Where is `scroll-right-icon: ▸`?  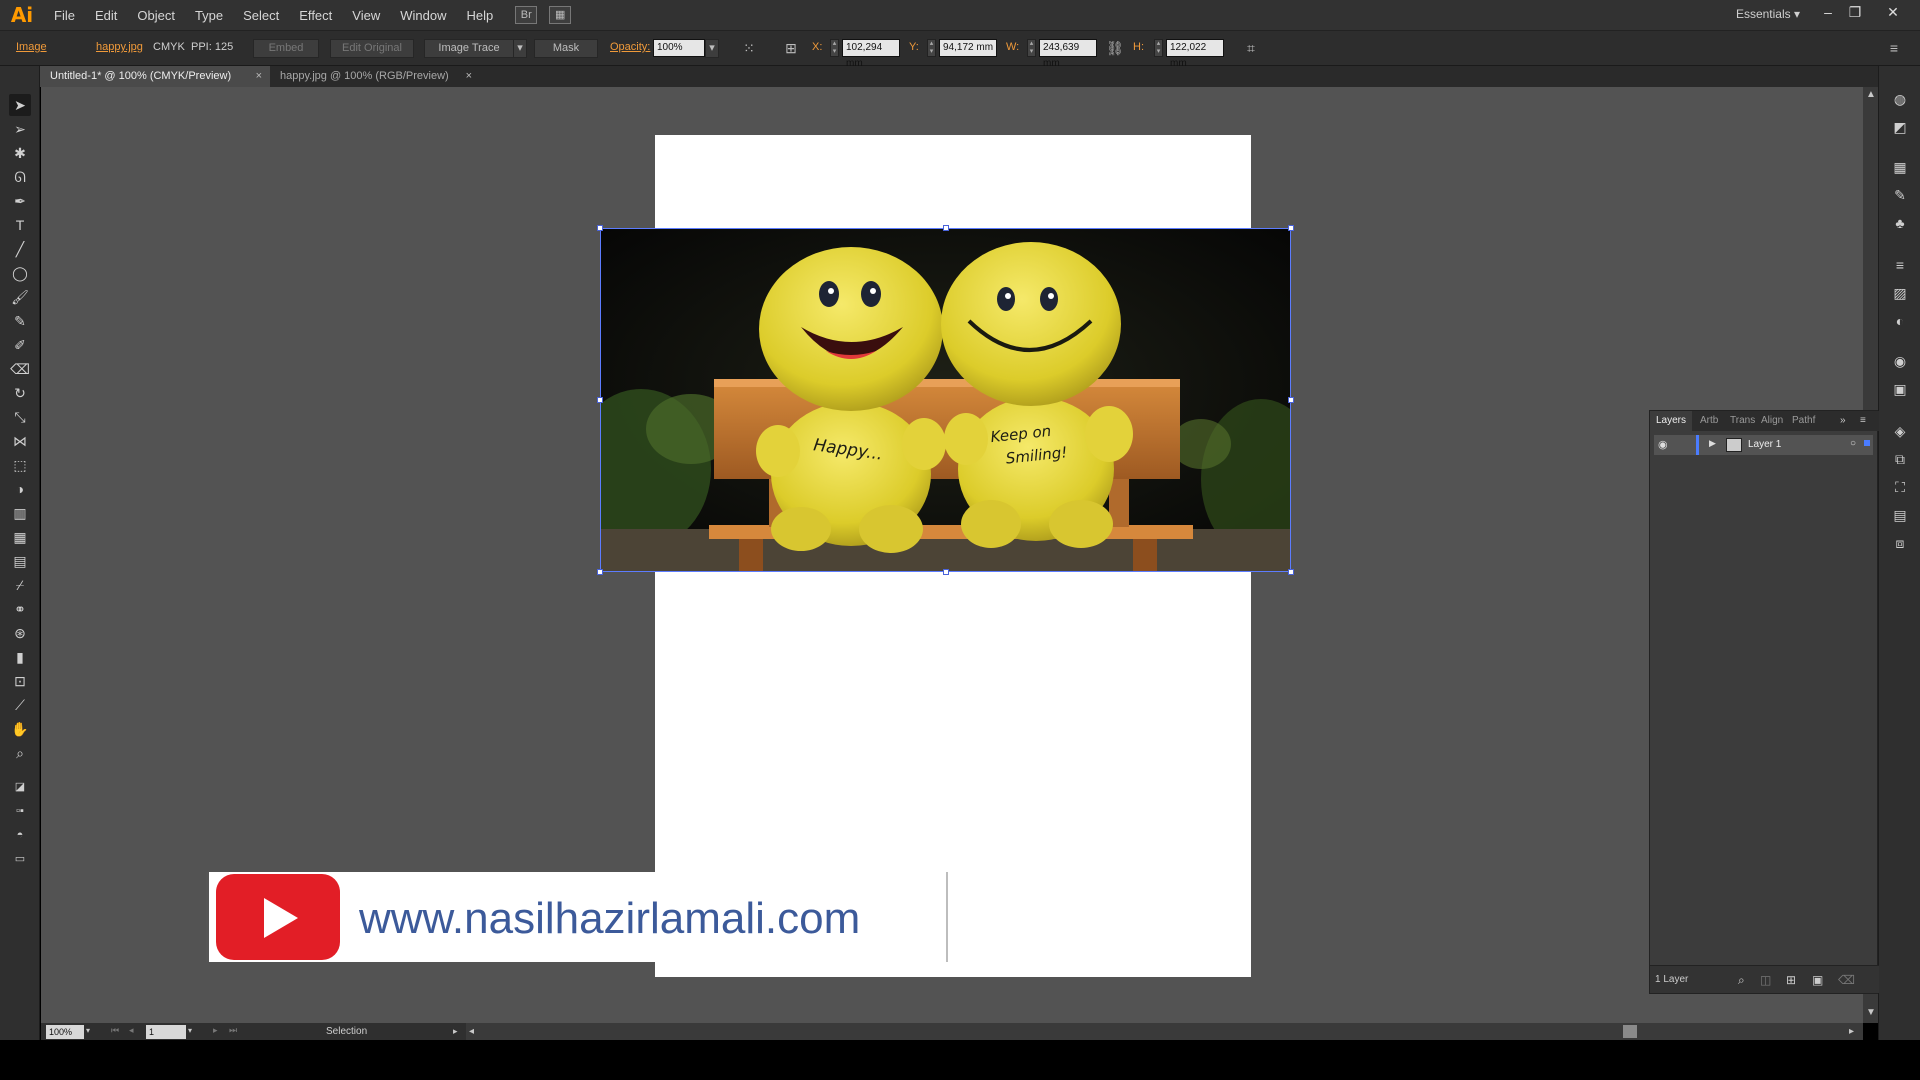 scroll-right-icon: ▸ is located at coordinates (1851, 1031).